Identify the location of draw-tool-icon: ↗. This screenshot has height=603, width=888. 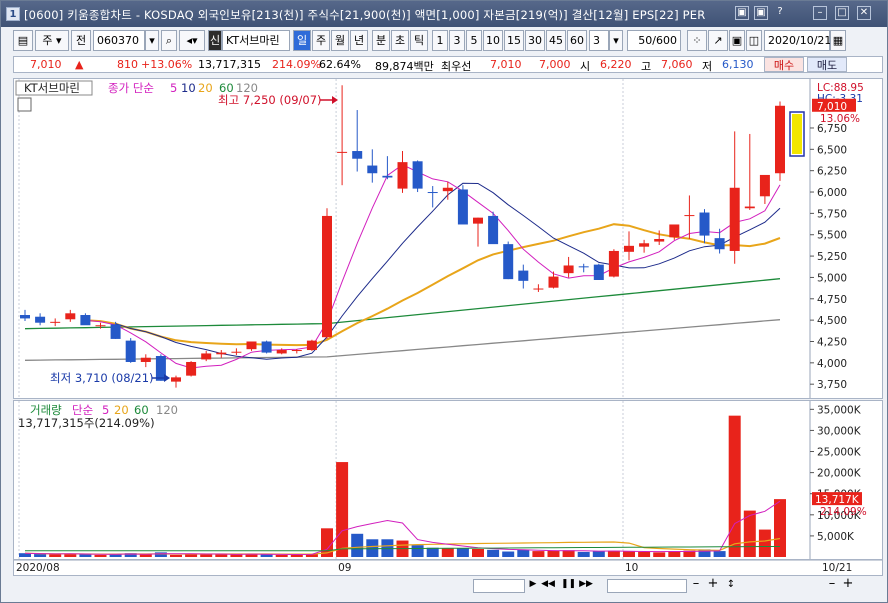
(718, 40).